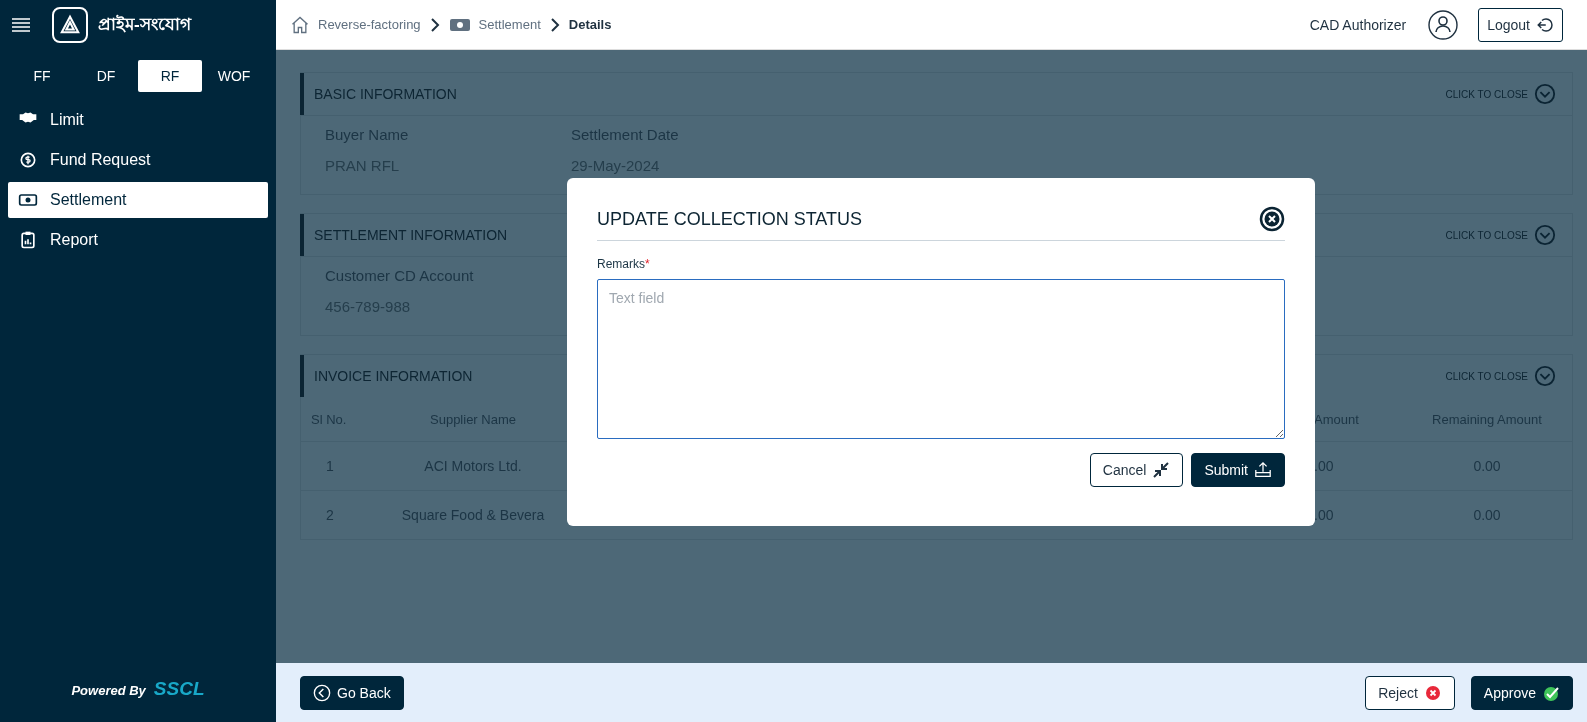 This screenshot has width=1587, height=722. What do you see at coordinates (1410, 692) in the screenshot?
I see `reject-button: Reject` at bounding box center [1410, 692].